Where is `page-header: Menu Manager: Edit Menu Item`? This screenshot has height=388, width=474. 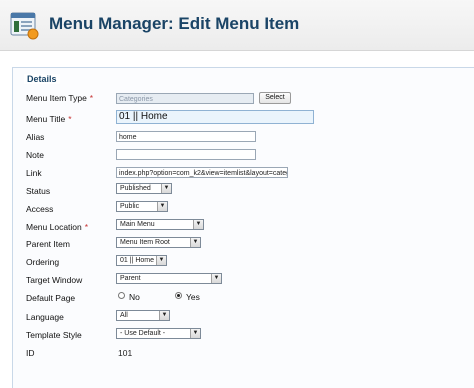 page-header: Menu Manager: Edit Menu Item is located at coordinates (237, 25).